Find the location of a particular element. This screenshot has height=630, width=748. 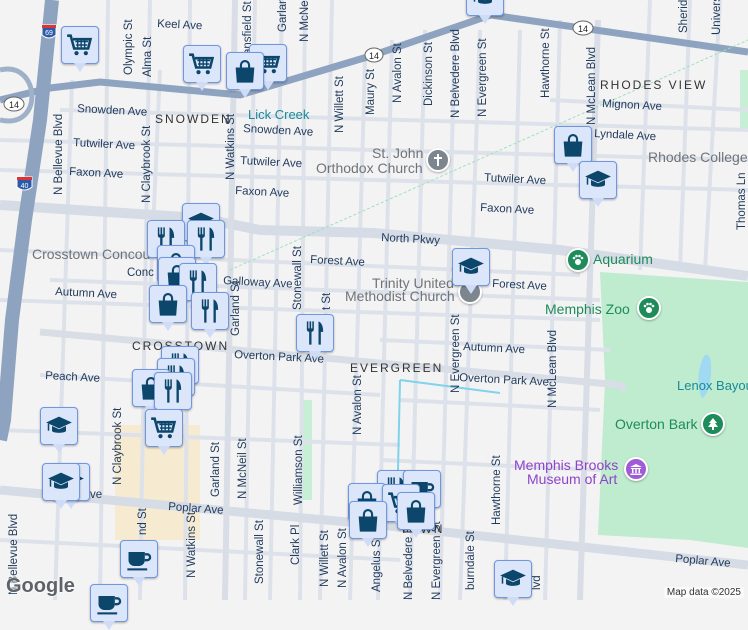

svg-text: Peach Ave is located at coordinates (72, 377).